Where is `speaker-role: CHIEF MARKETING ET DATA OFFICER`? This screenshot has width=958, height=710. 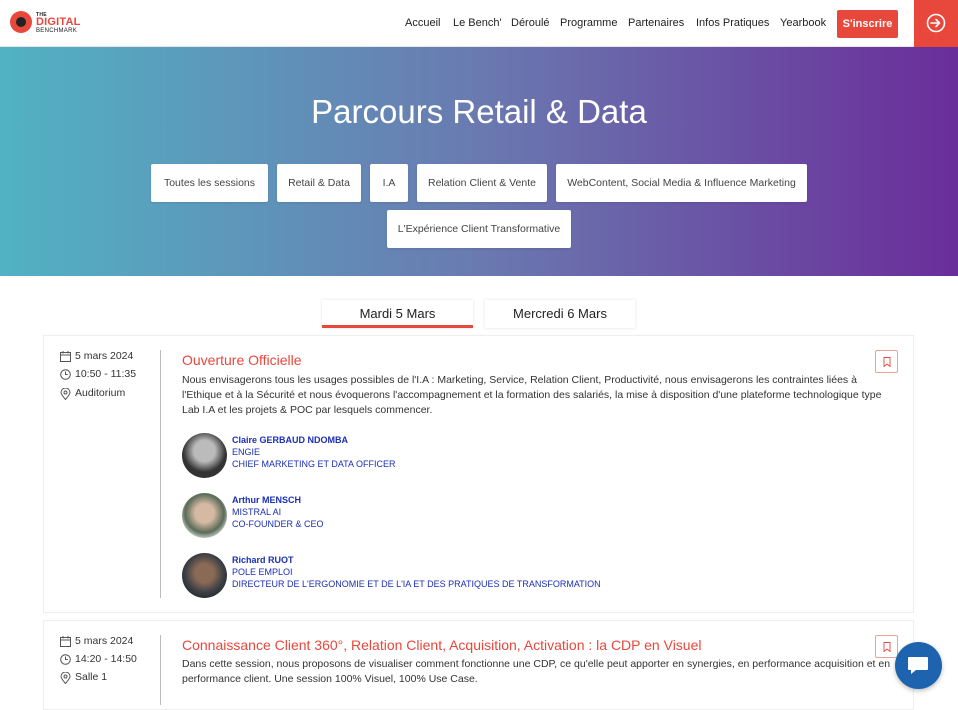 speaker-role: CHIEF MARKETING ET DATA OFFICER is located at coordinates (314, 464).